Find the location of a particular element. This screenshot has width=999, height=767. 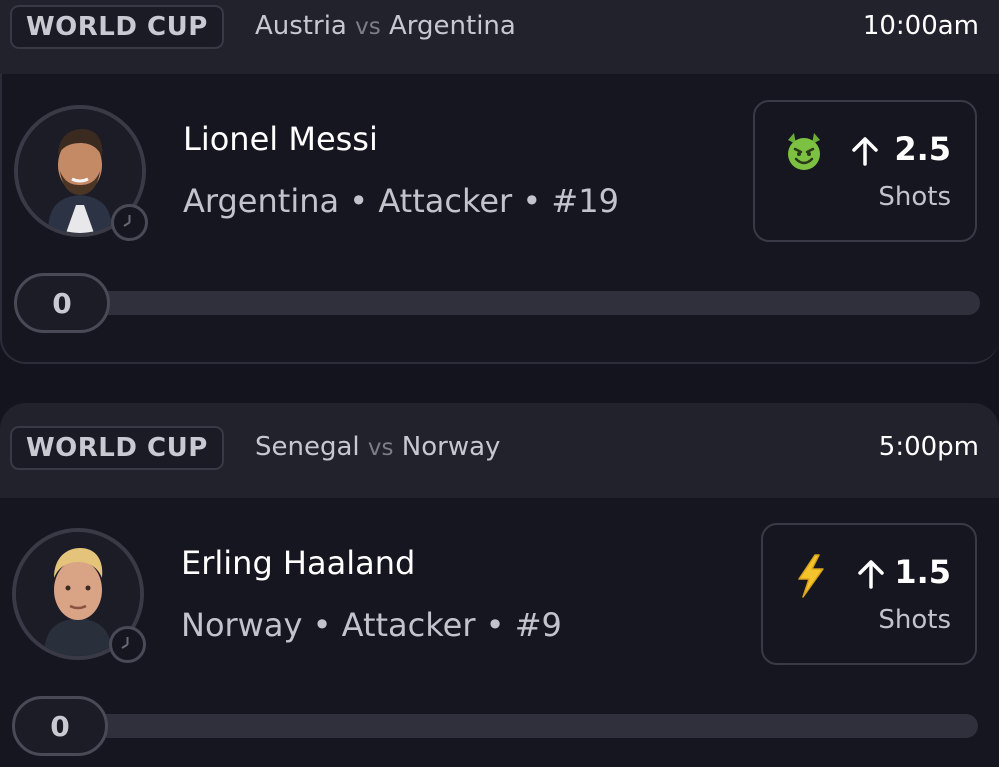

pick-box: 1.5 Shots is located at coordinates (869, 594).